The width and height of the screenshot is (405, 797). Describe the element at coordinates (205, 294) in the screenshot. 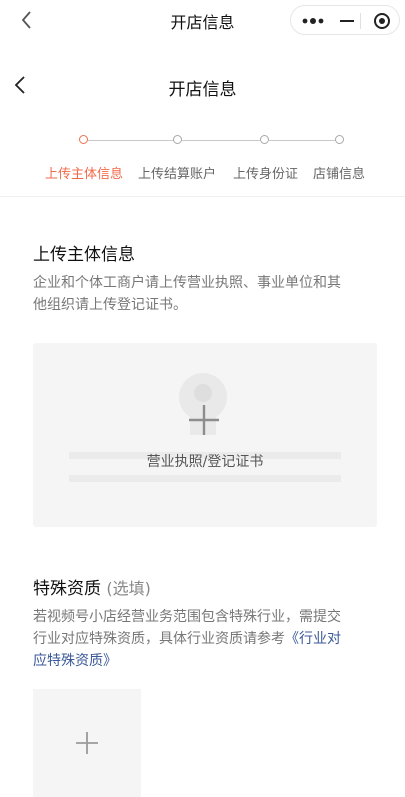

I see `subject-section-desc: 企业和个体工商户请上传营业执照、事业单位和其 他组织请上传登记证书。` at that location.